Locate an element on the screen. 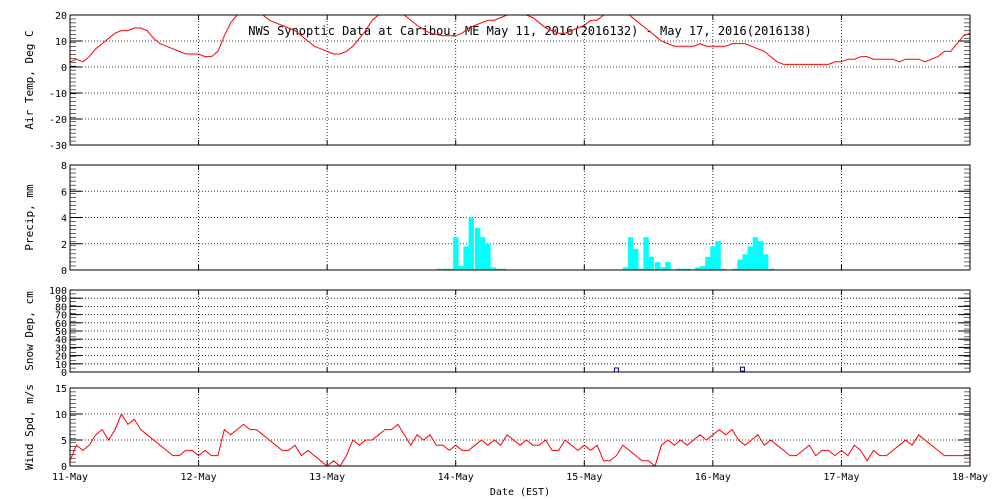  y-tick-label: 8 is located at coordinates (64, 166).